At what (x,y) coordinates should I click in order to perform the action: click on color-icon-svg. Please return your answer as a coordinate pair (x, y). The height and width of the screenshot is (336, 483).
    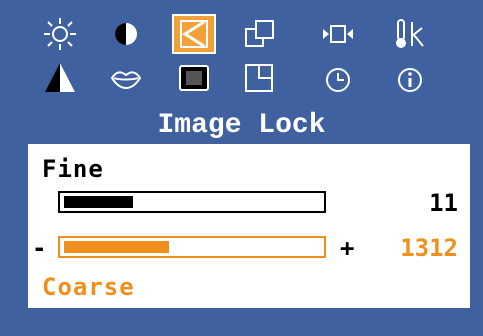
    Looking at the image, I should click on (60, 77).